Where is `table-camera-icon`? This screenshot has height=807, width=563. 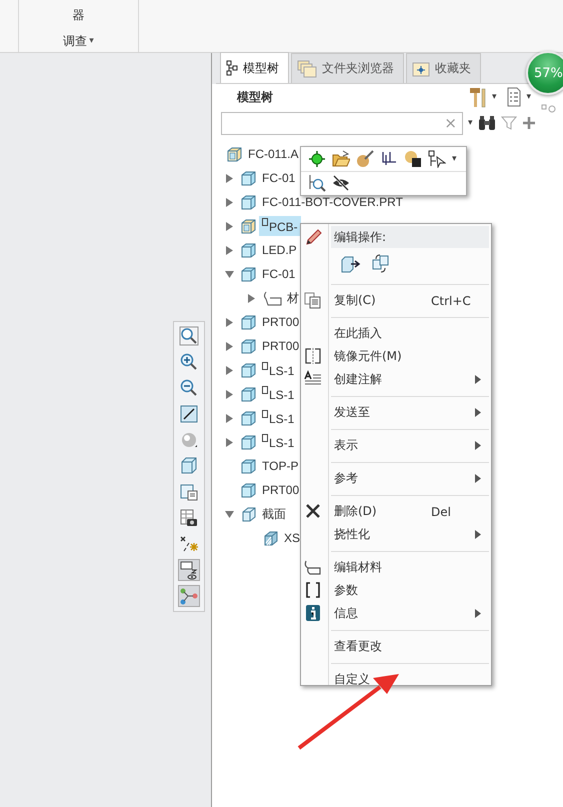 table-camera-icon is located at coordinates (189, 518).